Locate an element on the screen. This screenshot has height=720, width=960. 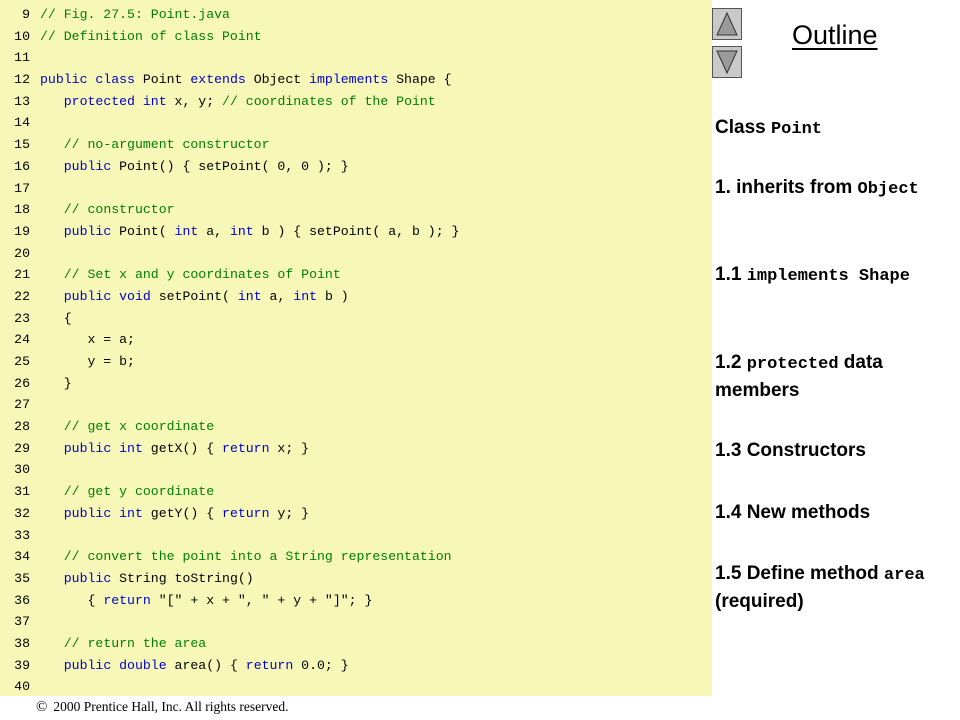
code-line: 20 is located at coordinates (356, 254).